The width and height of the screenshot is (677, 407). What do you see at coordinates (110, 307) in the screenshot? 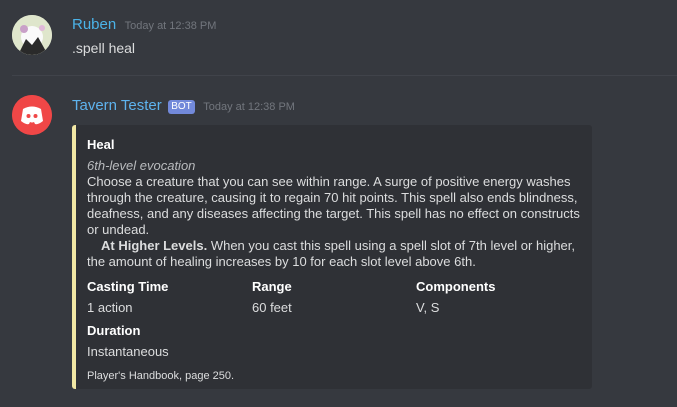
I see `field-value: 1 action` at bounding box center [110, 307].